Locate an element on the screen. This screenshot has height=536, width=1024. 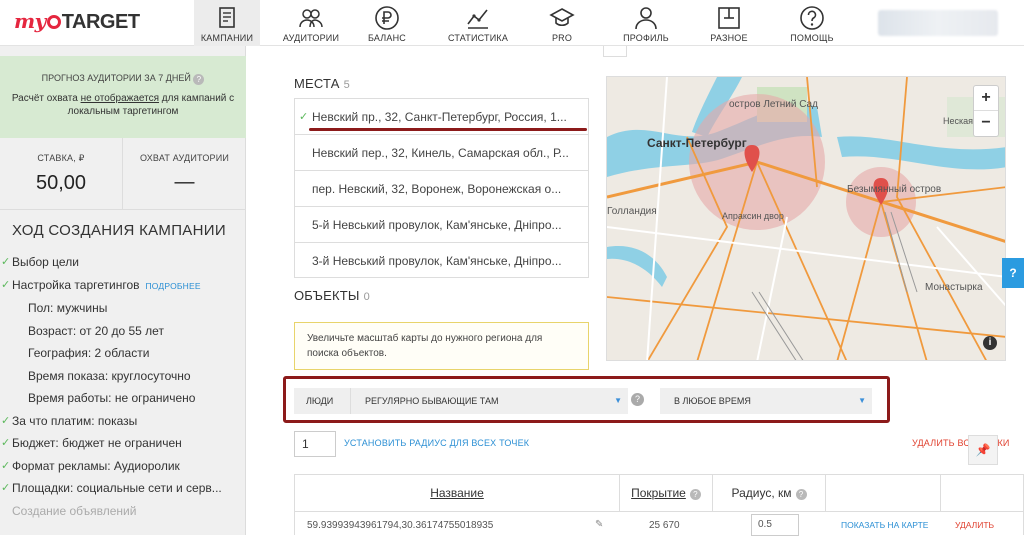
user-account-blurred is located at coordinates (938, 23).